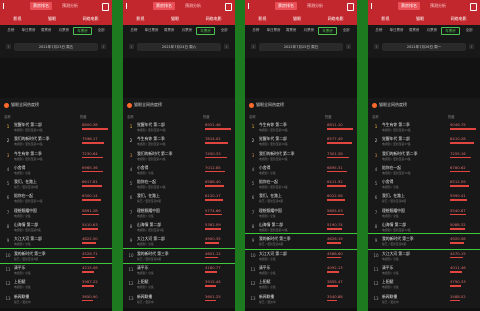 Image resolution: width=480 pixels, height=311 pixels. Describe the element at coordinates (424, 270) in the screenshot. I see `list-item: 11 清平乐 电视剧 / 全集 4011.46` at that location.